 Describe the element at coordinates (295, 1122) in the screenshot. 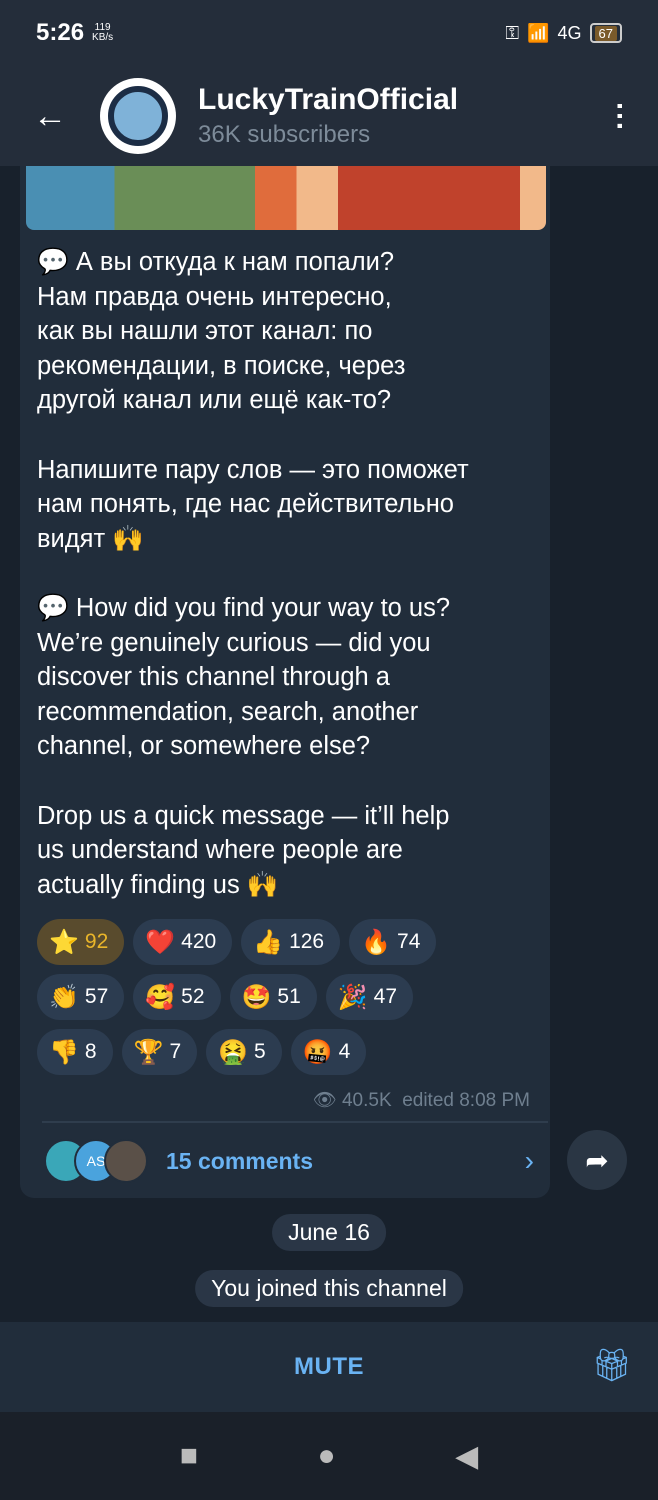

I see `divider` at that location.